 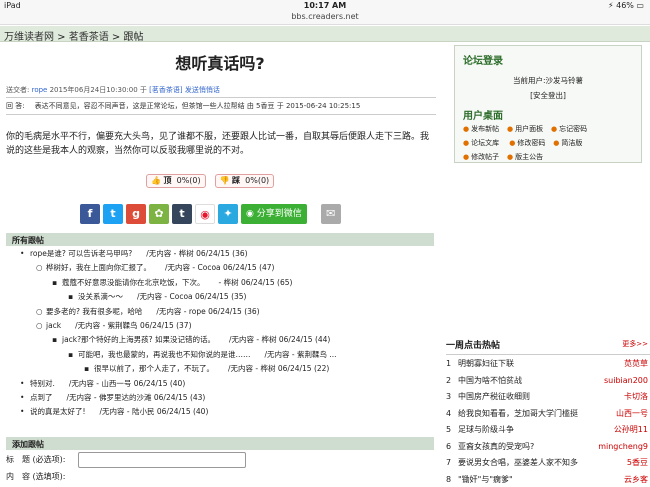 I want to click on reply-title: 要多老的? 我有很多呢，哈哈, so click(x=94, y=311).